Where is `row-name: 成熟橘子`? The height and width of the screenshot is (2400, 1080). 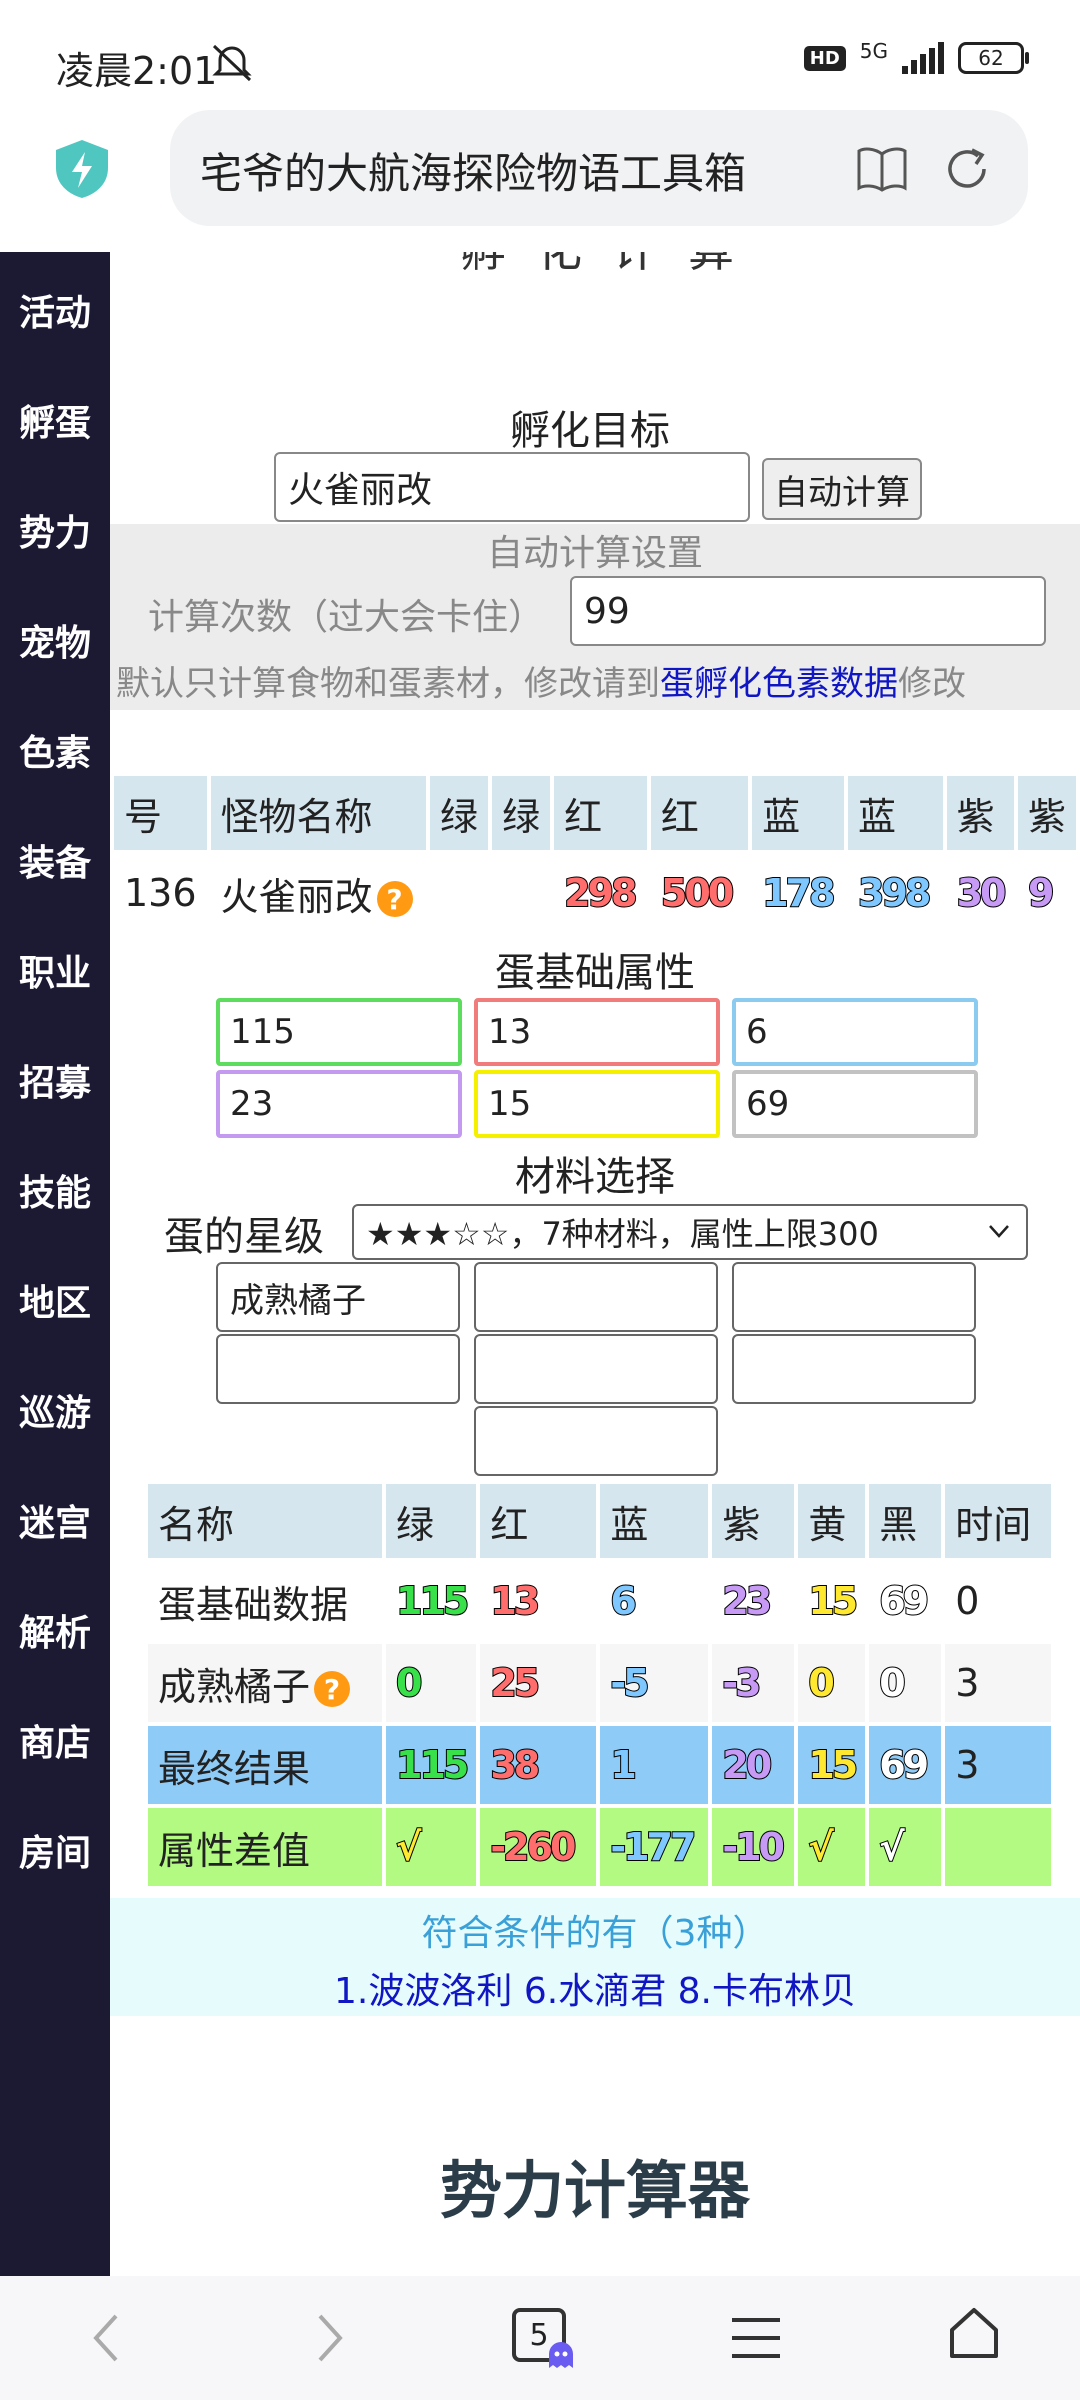
row-name: 成熟橘子 is located at coordinates (234, 1686).